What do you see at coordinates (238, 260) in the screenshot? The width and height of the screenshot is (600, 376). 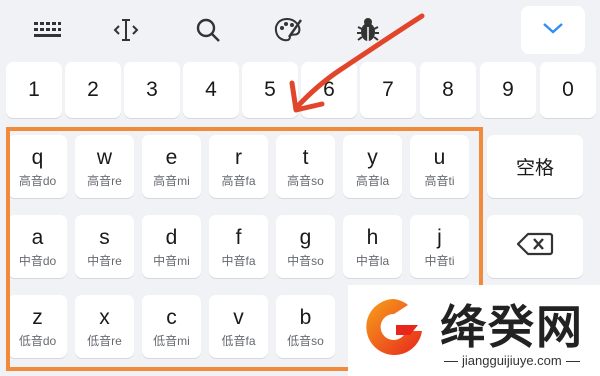 I see `key-note: 中音fa` at bounding box center [238, 260].